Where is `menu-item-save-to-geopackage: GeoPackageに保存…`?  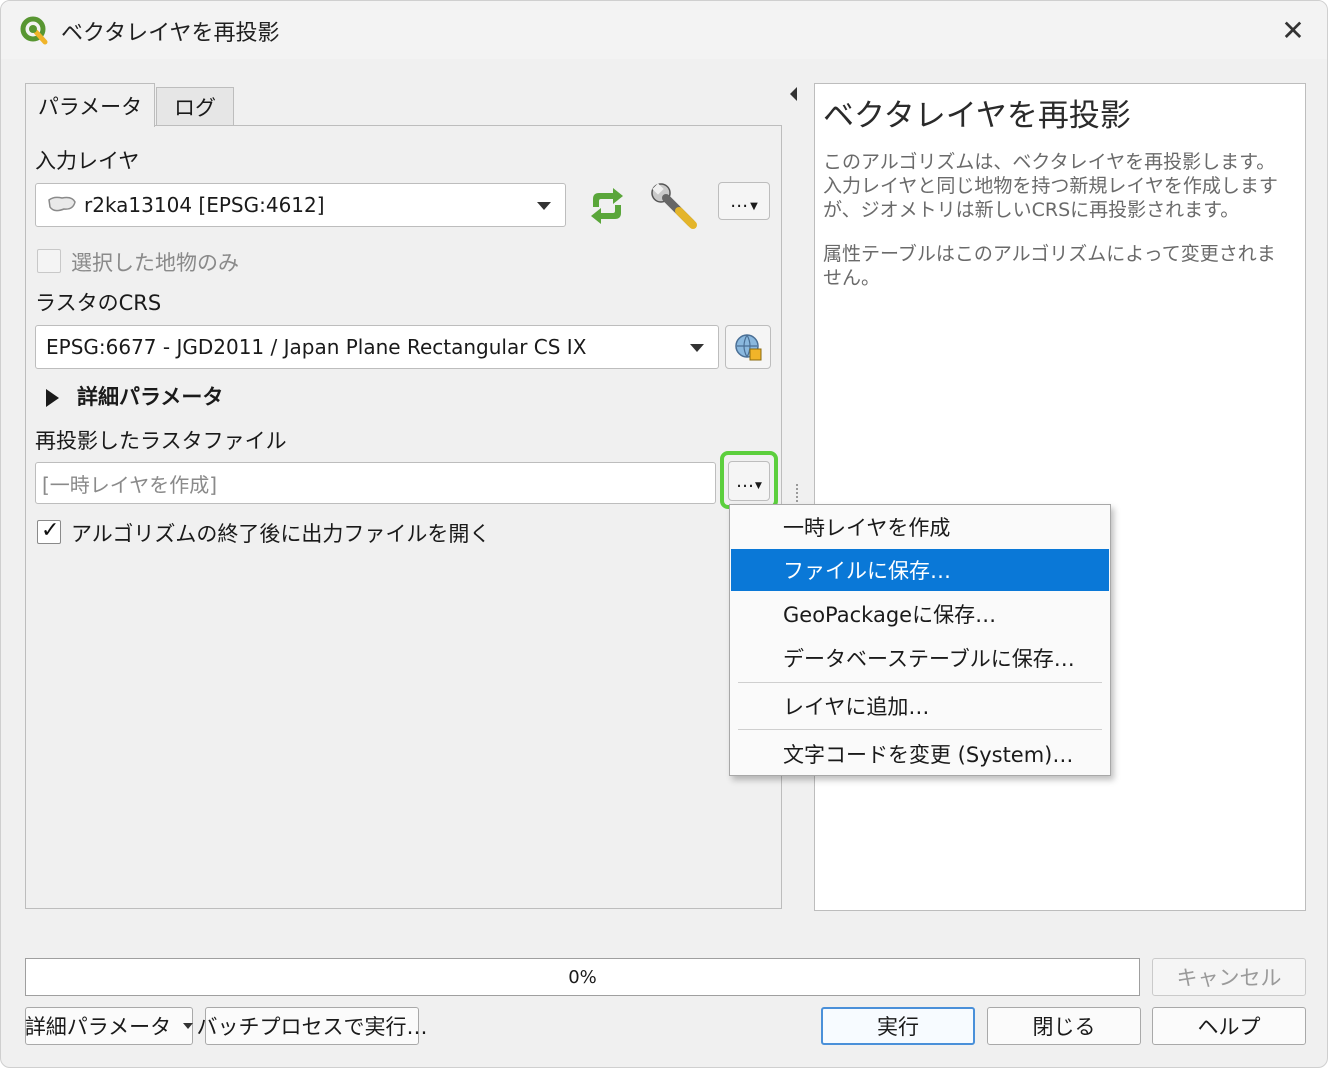
menu-item-save-to-geopackage: GeoPackageに保存… is located at coordinates (920, 614).